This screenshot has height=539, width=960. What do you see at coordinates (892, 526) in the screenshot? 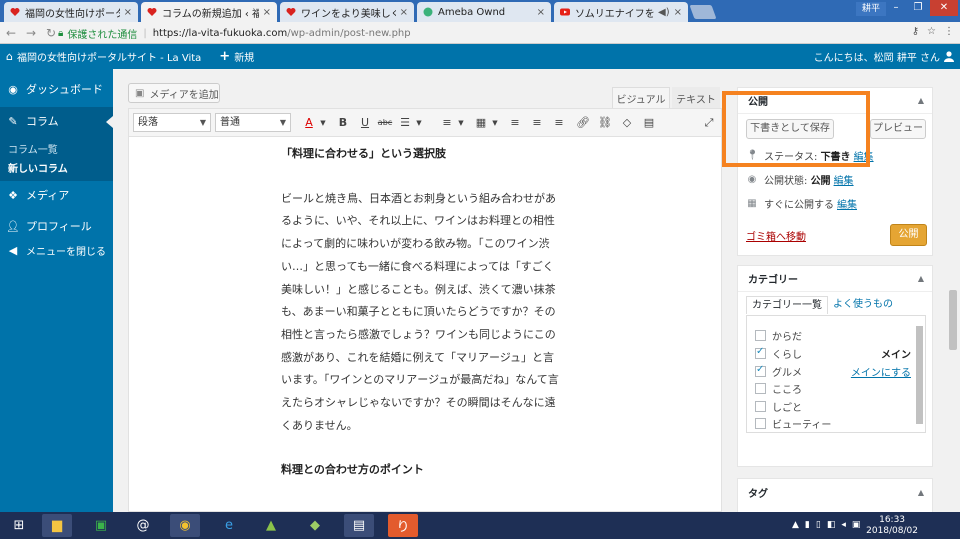
I see `clock: 16:33 2018/08/02` at bounding box center [892, 526].